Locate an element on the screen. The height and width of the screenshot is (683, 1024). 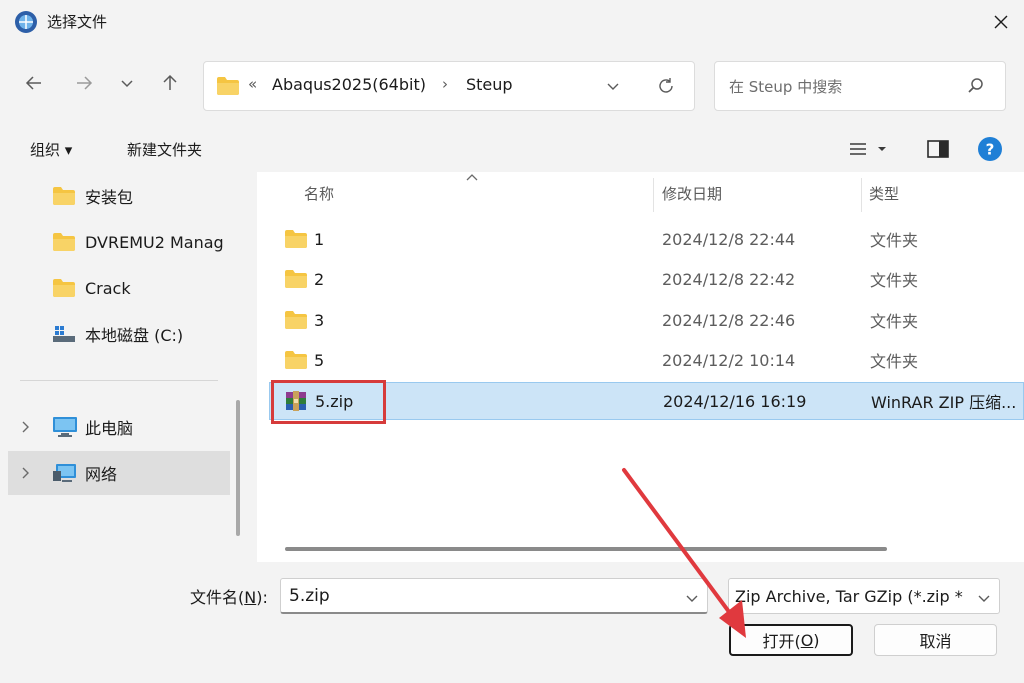
sidebar-item-network: 网络 is located at coordinates (119, 473).